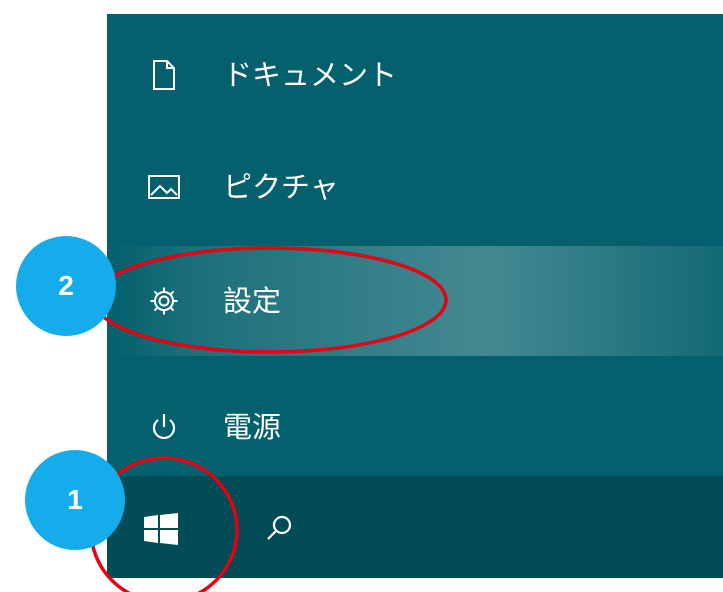  Describe the element at coordinates (281, 187) in the screenshot. I see `pictures-label: ピクチャ` at that location.